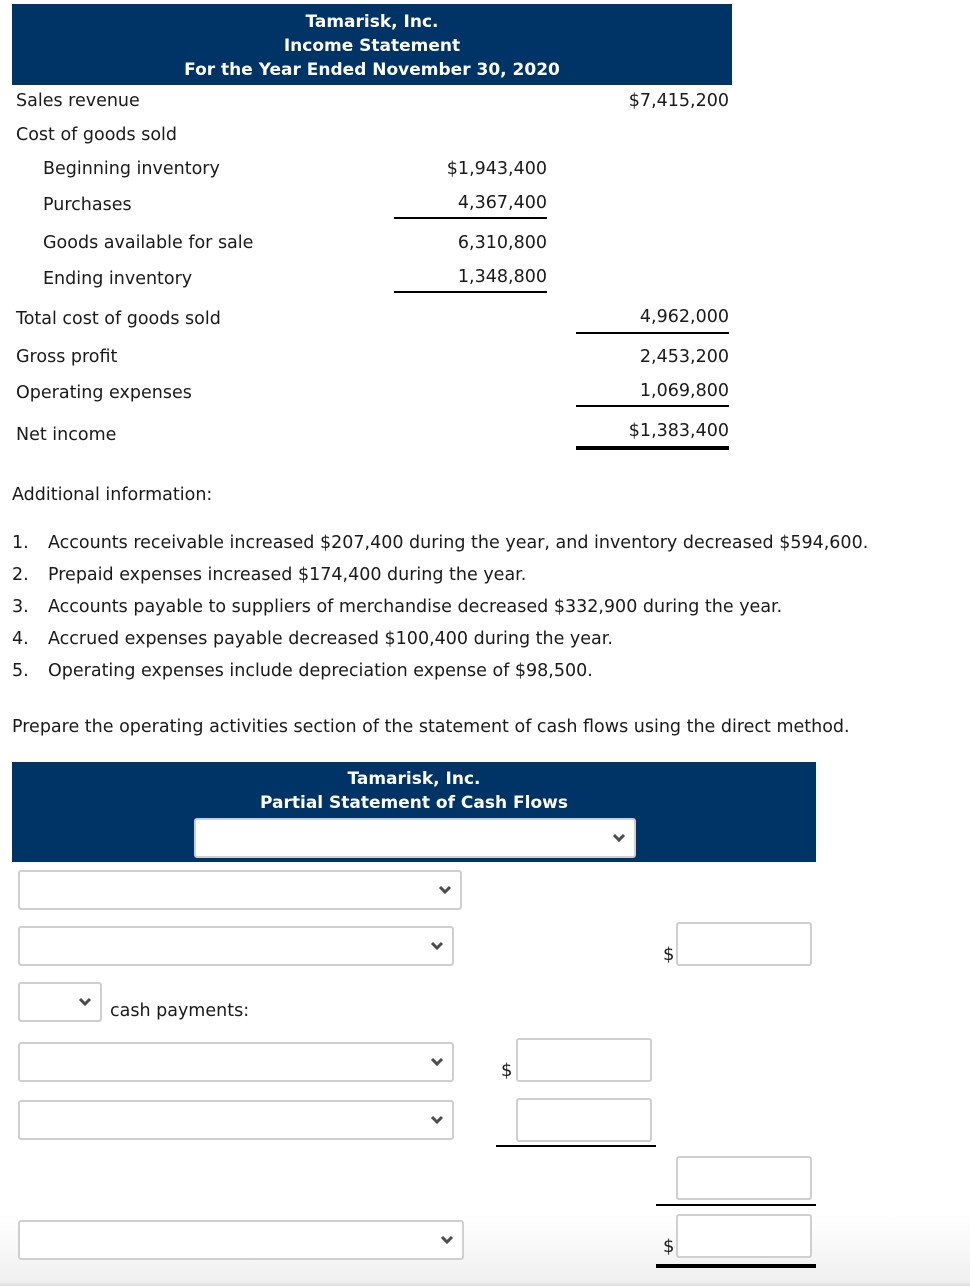 This screenshot has width=970, height=1286. Describe the element at coordinates (414, 803) in the screenshot. I see `cash-flow-title: Partial Statement of Cash Flows` at that location.